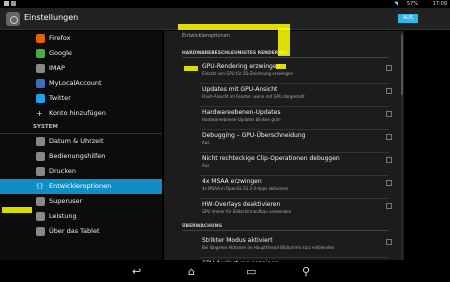 The image size is (450, 282). I want to click on page-title: Einstellungen, so click(51, 17).